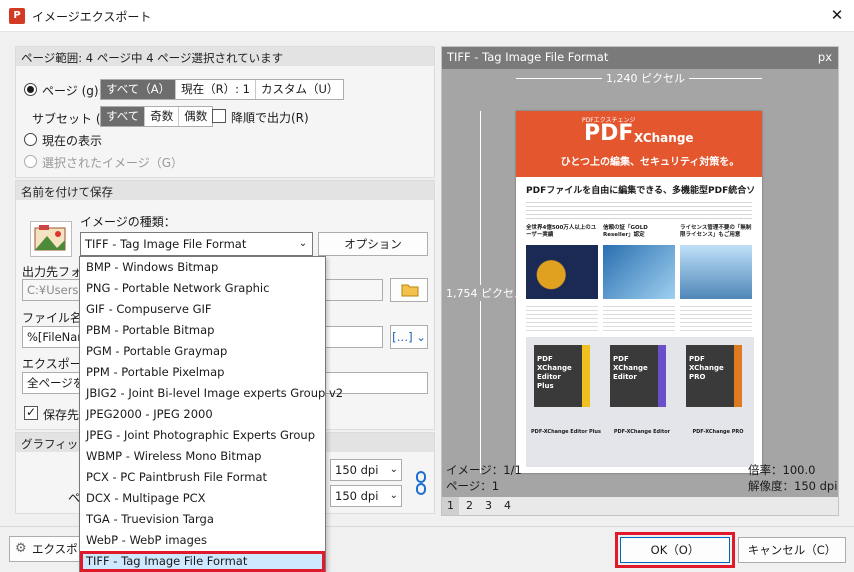 The height and width of the screenshot is (572, 854). What do you see at coordinates (402, 337) in the screenshot?
I see `macro-icon: […]` at bounding box center [402, 337].